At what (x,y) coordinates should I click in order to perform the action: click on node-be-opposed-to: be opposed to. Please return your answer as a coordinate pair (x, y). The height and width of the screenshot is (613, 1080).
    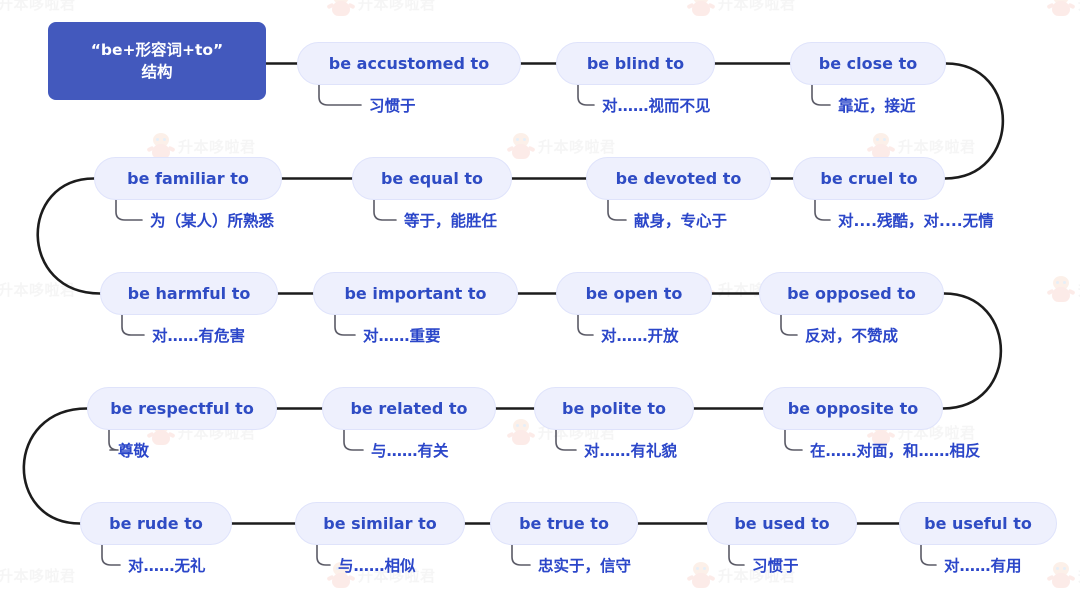
    Looking at the image, I should click on (851, 293).